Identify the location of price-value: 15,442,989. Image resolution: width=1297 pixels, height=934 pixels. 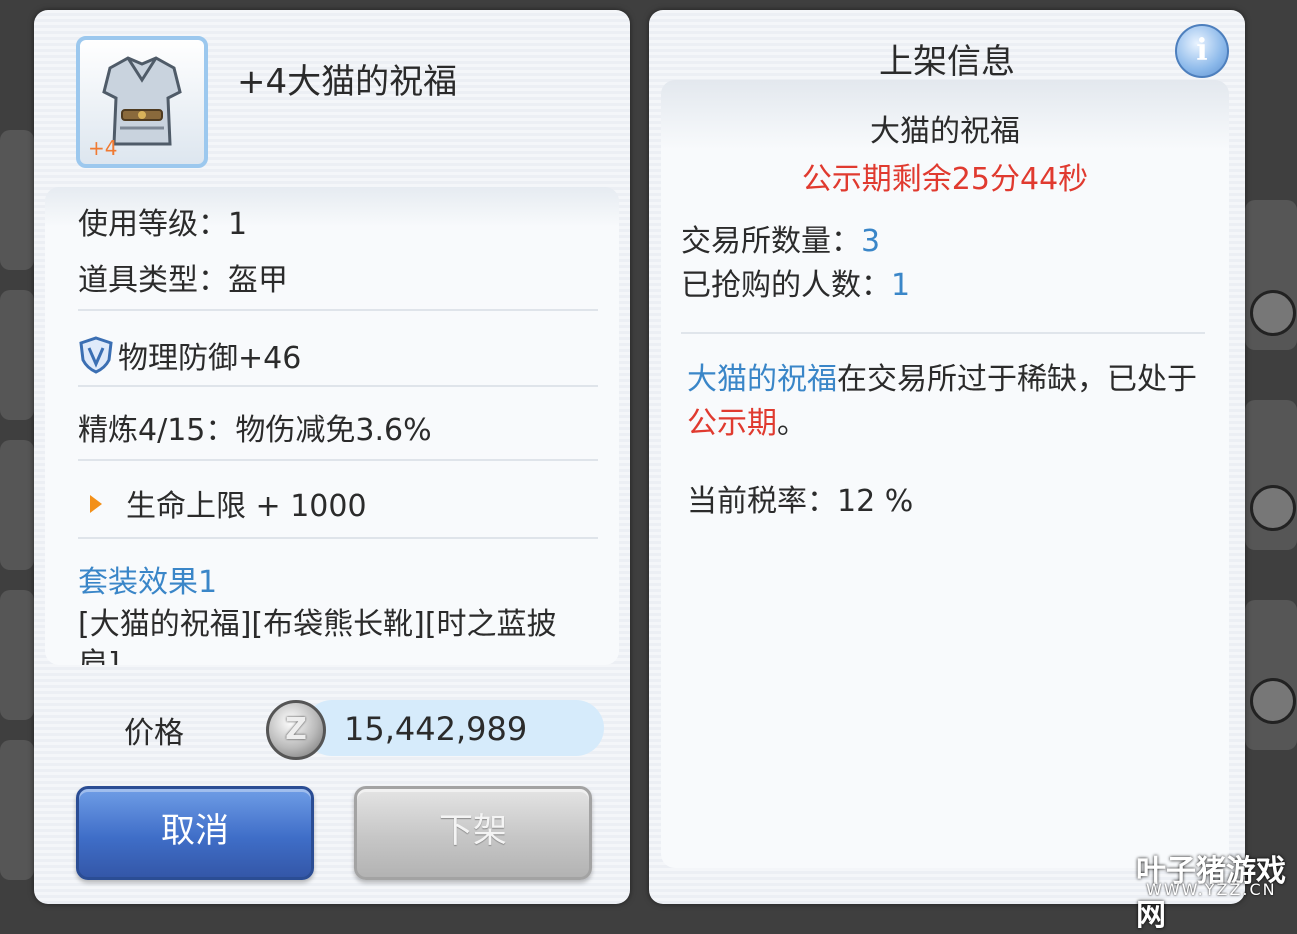
(436, 729).